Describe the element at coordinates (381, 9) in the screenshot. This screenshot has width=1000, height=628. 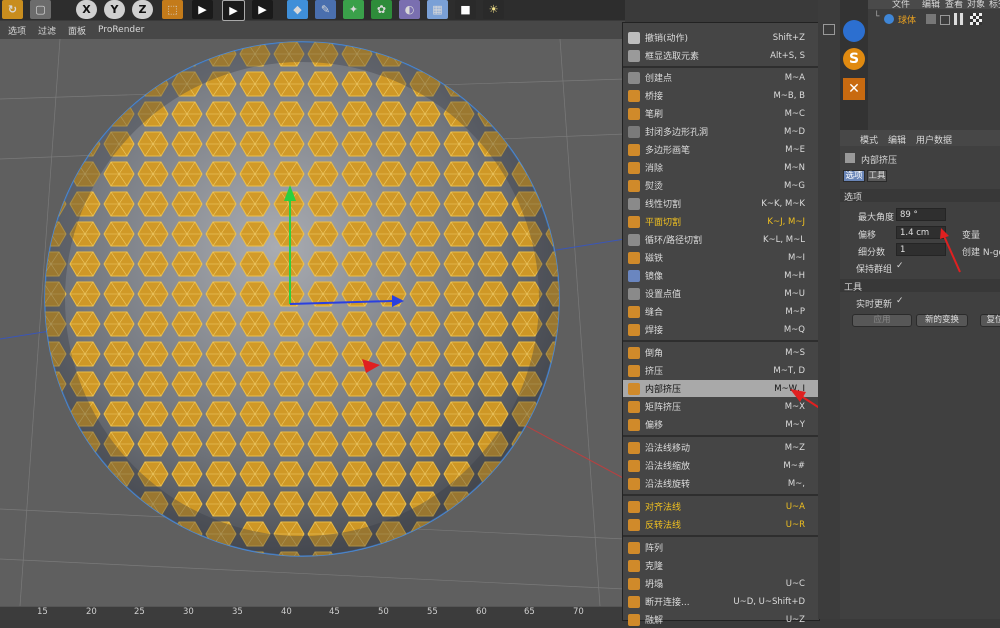
I see `array-generator-icon: ✿` at that location.